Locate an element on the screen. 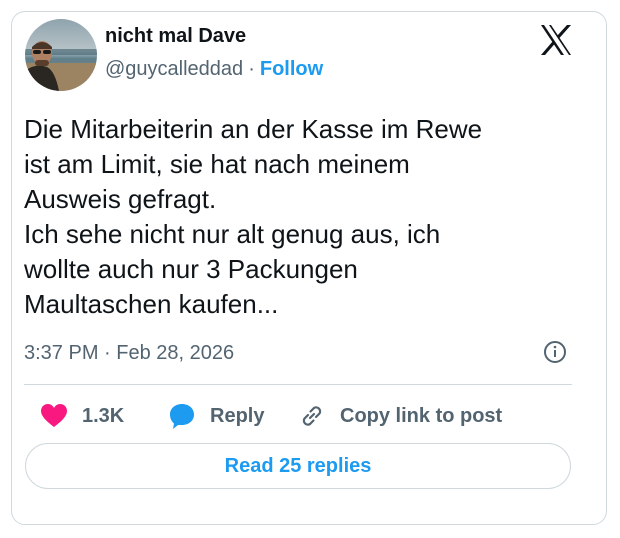 This screenshot has height=538, width=620. heart-icon is located at coordinates (54, 415).